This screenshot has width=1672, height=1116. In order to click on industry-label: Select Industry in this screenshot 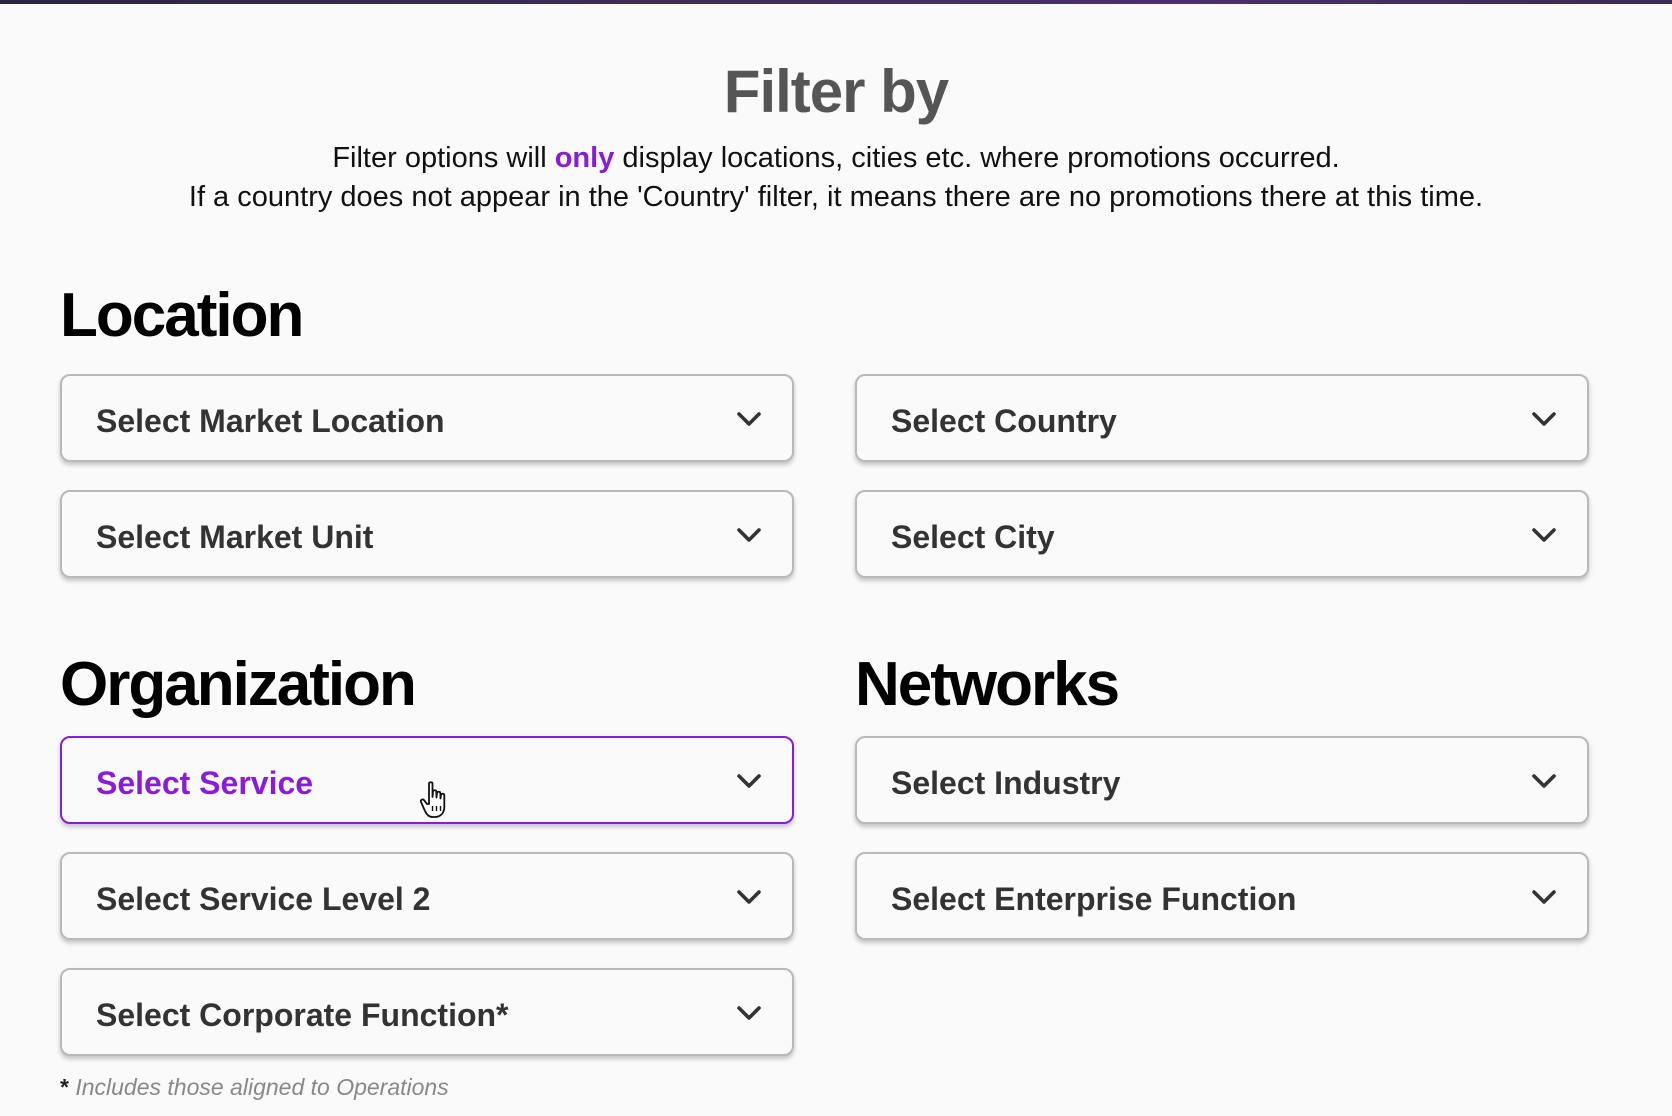, I will do `click(1006, 783)`.